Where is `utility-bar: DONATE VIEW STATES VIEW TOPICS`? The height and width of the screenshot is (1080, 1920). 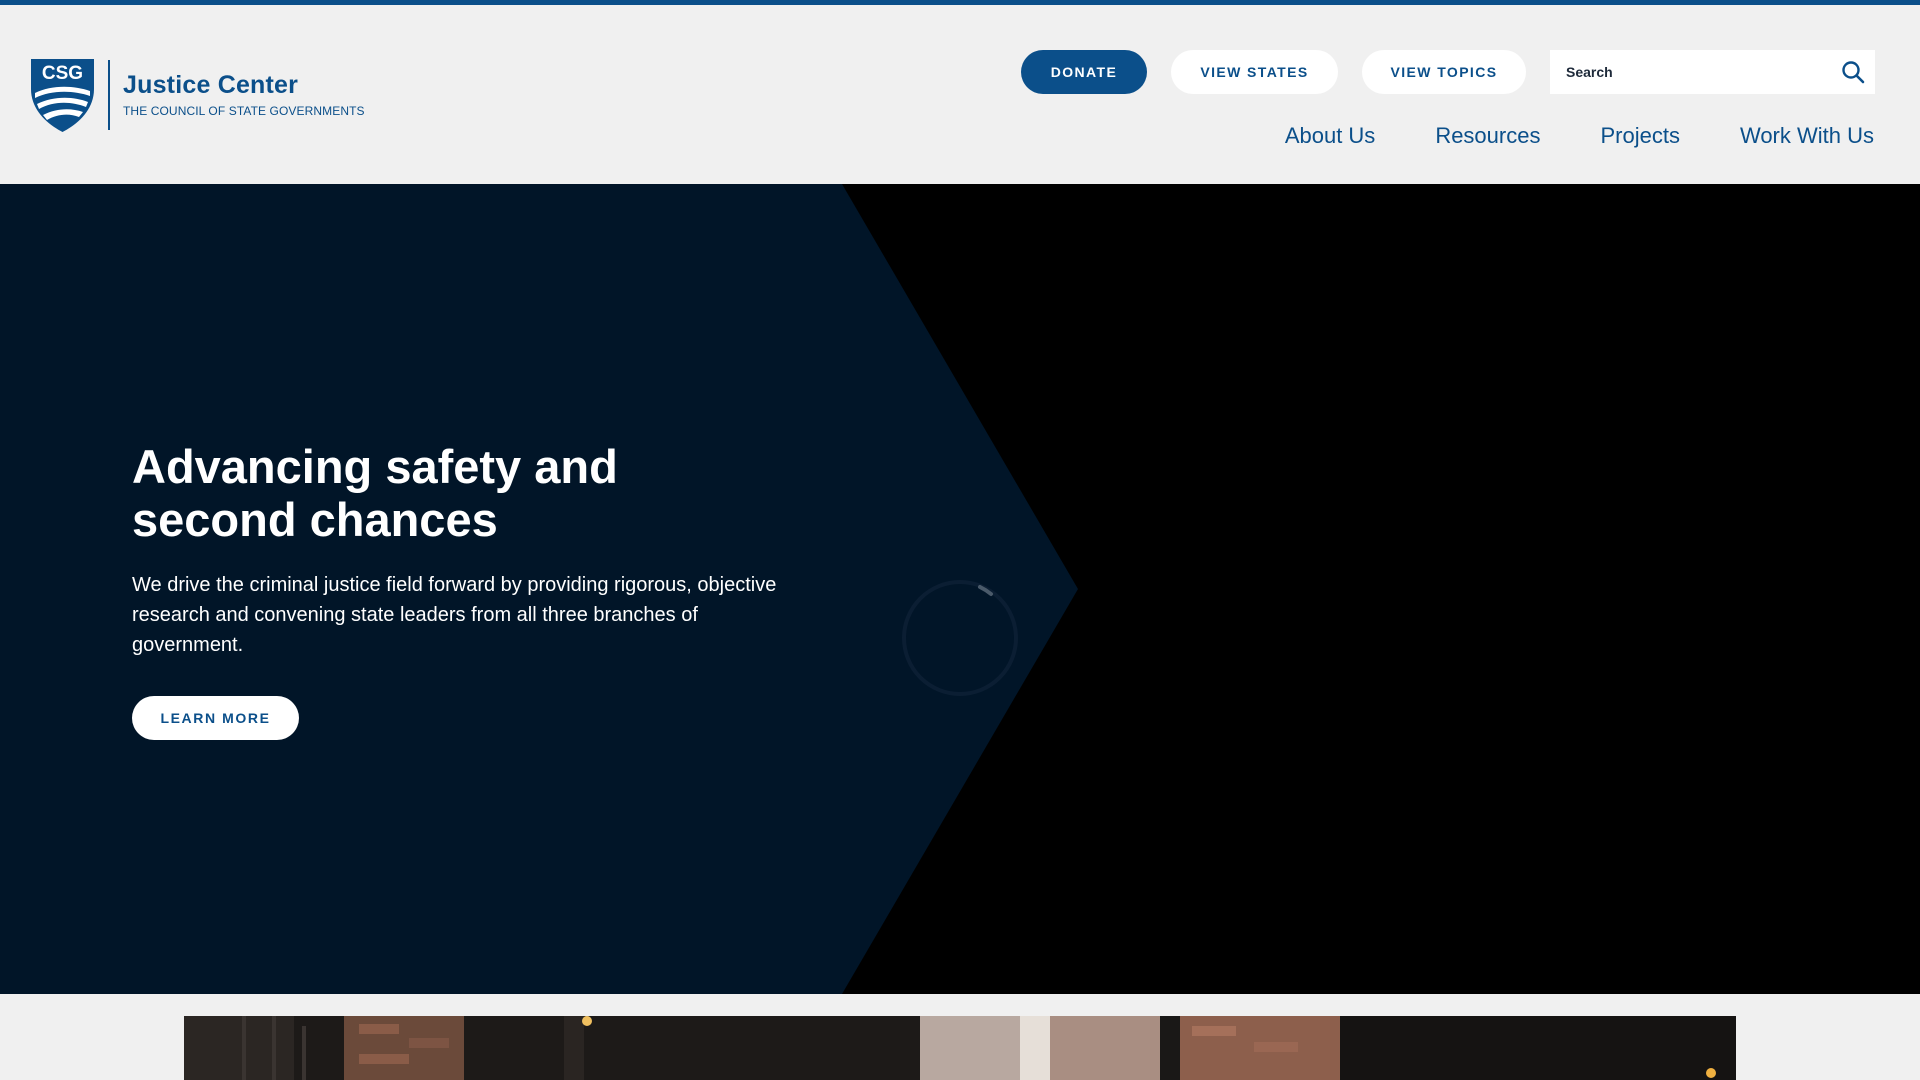
utility-bar: DONATE VIEW STATES VIEW TOPICS is located at coordinates (1273, 72).